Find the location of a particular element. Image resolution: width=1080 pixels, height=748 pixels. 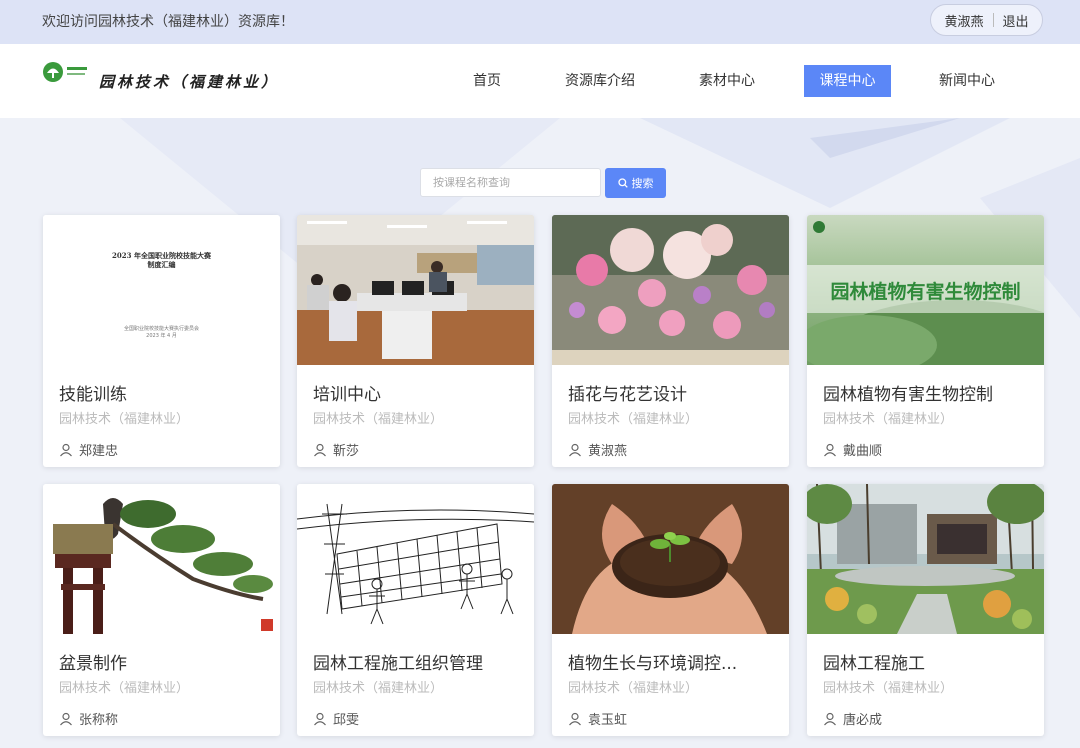

course-title: 盆景制作 is located at coordinates (93, 664).